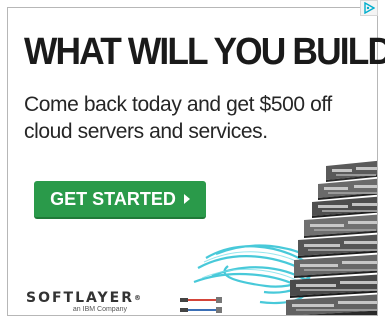 The width and height of the screenshot is (385, 323). I want to click on ad-headline: WHAT WILL YOU BUILD?, so click(204, 52).